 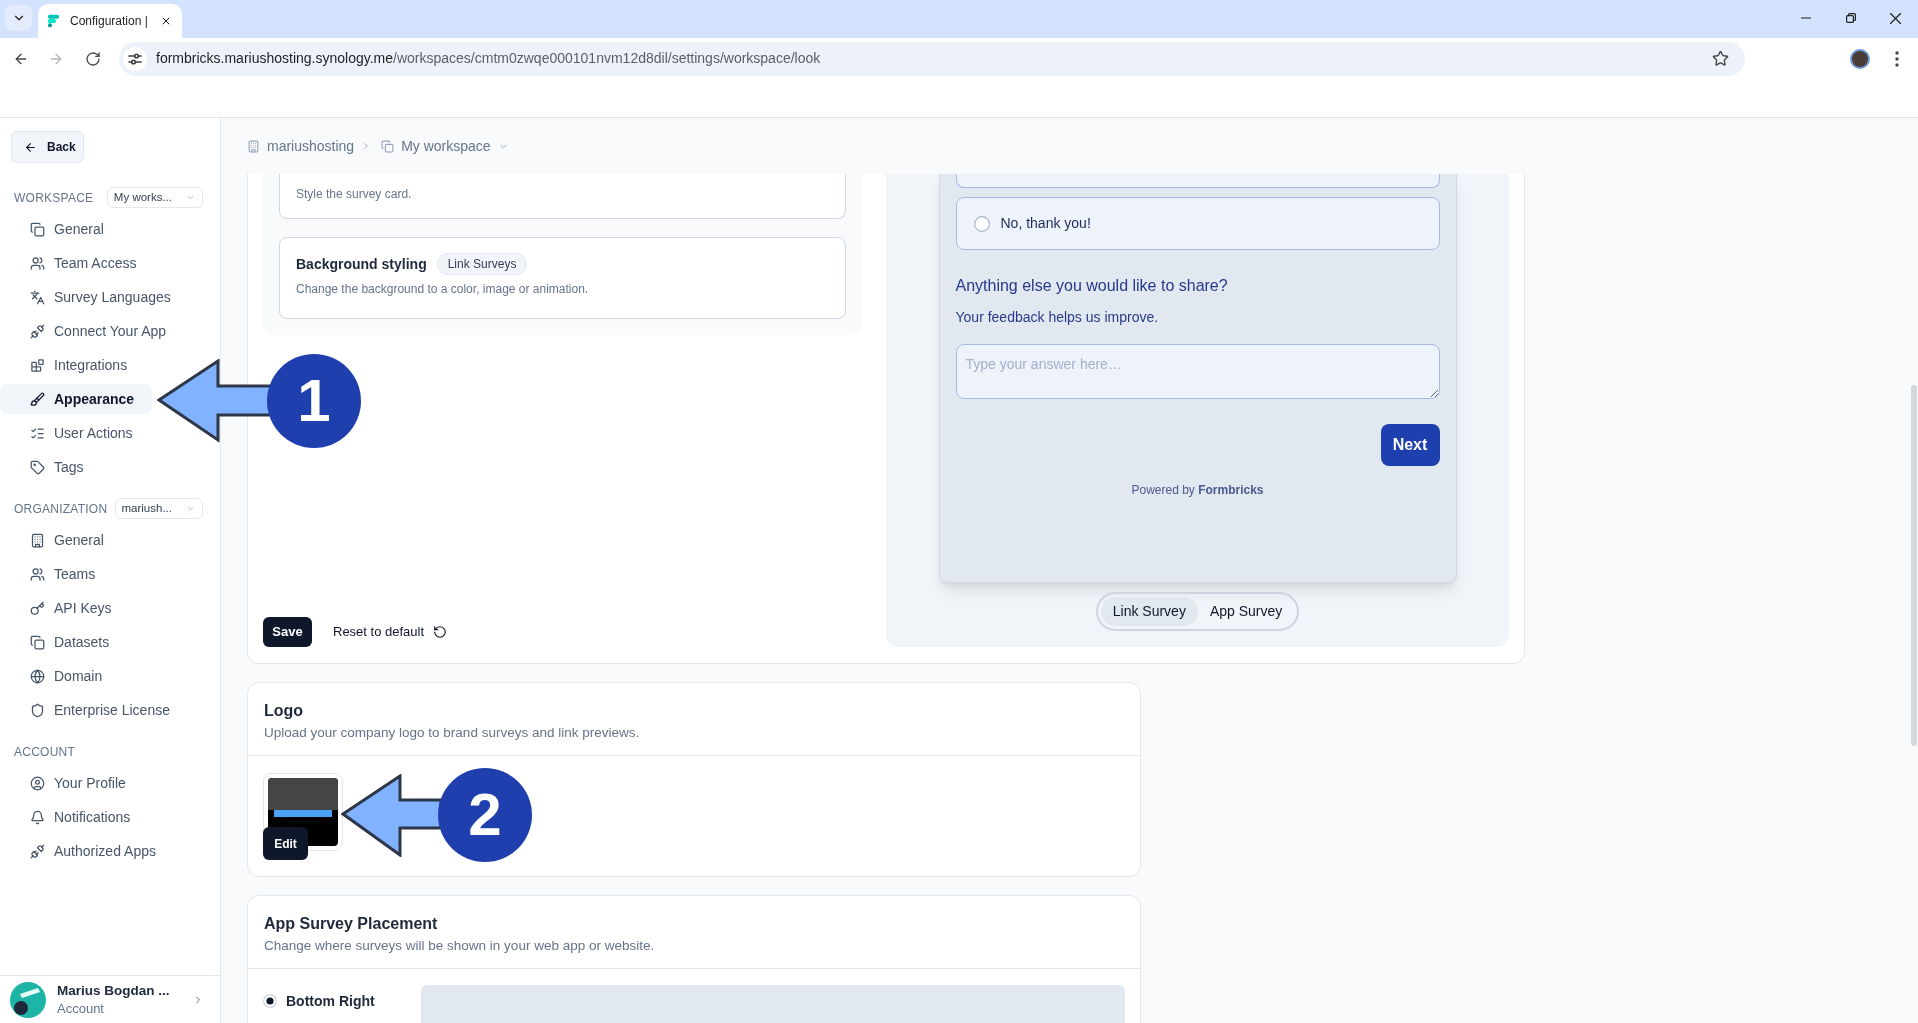 What do you see at coordinates (932, 58) in the screenshot?
I see `address-bar: formbricks.mariushosting.synology.me/workspaces/cmtm0zwqe000101nvm12d8dil/settings/workspace/look` at bounding box center [932, 58].